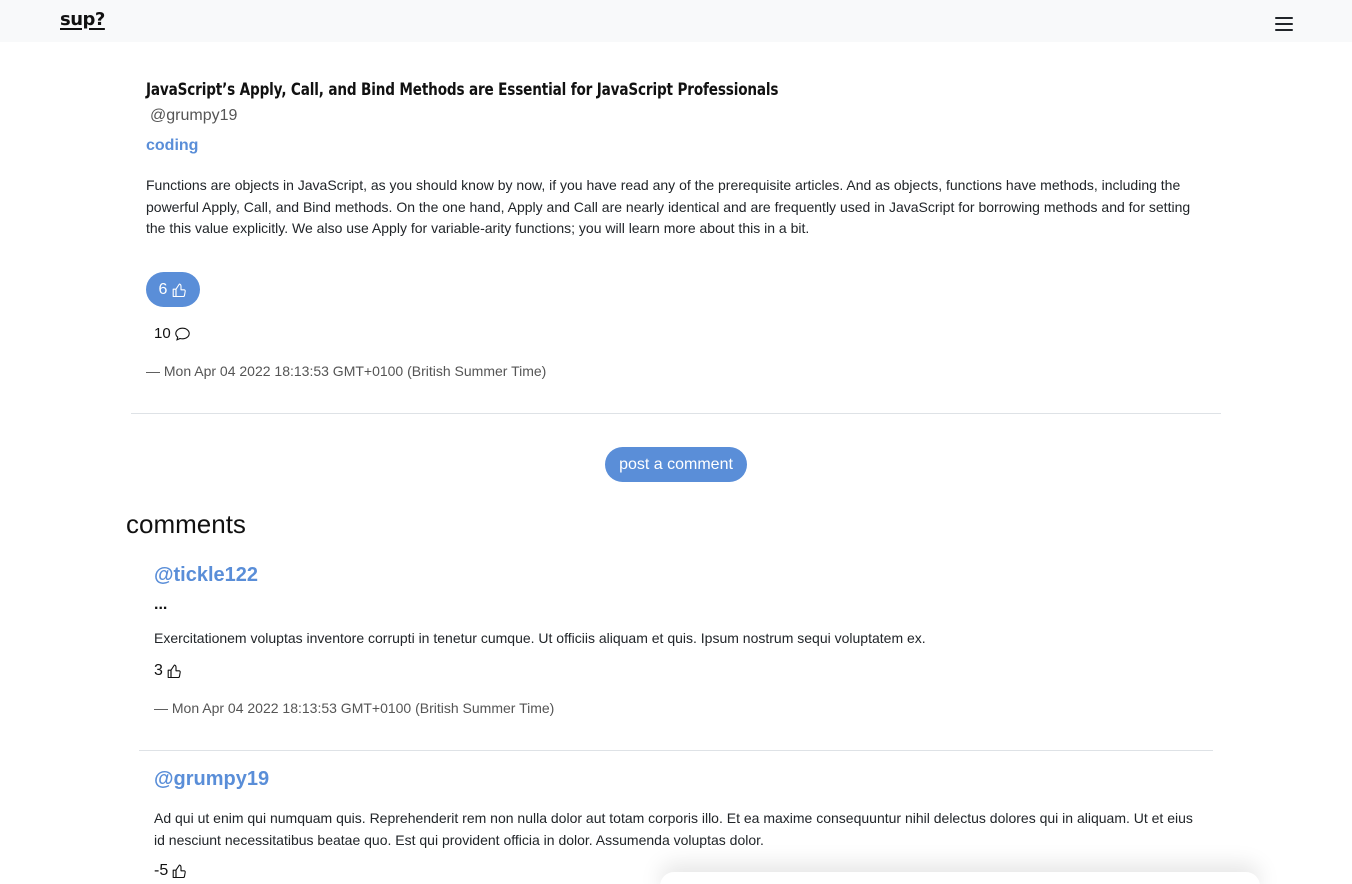 The width and height of the screenshot is (1352, 884). What do you see at coordinates (182, 334) in the screenshot?
I see `speech-bubble-icon` at bounding box center [182, 334].